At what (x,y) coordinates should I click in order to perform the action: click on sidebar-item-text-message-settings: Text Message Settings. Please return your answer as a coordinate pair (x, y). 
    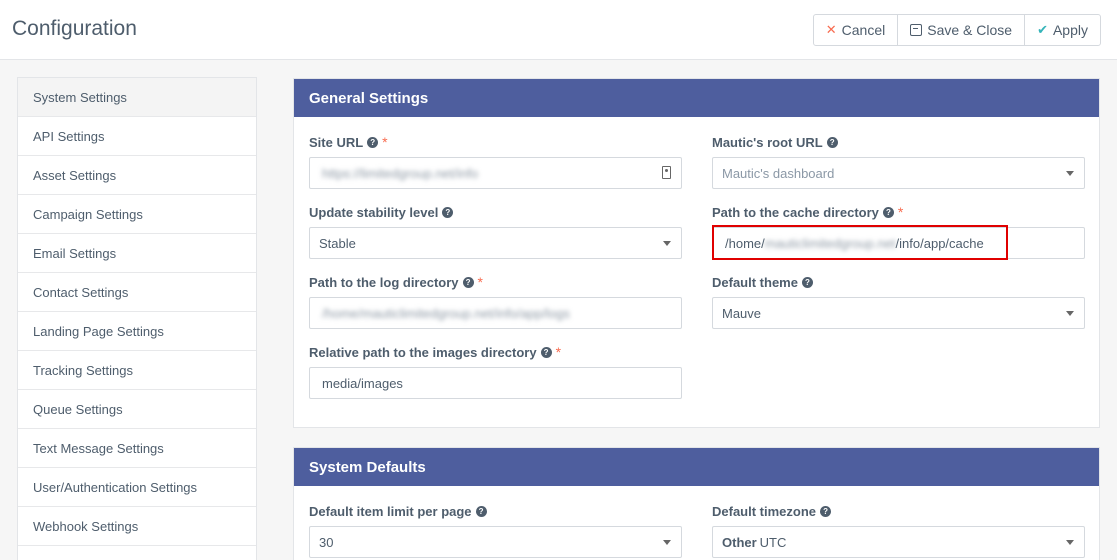
    Looking at the image, I should click on (137, 448).